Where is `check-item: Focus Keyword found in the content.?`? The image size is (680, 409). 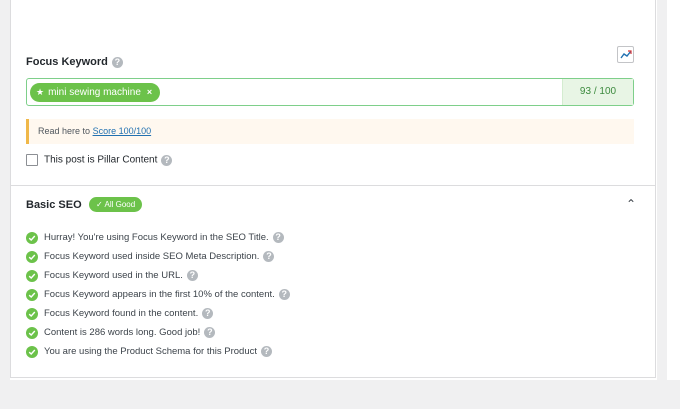 check-item: Focus Keyword found in the content.? is located at coordinates (158, 313).